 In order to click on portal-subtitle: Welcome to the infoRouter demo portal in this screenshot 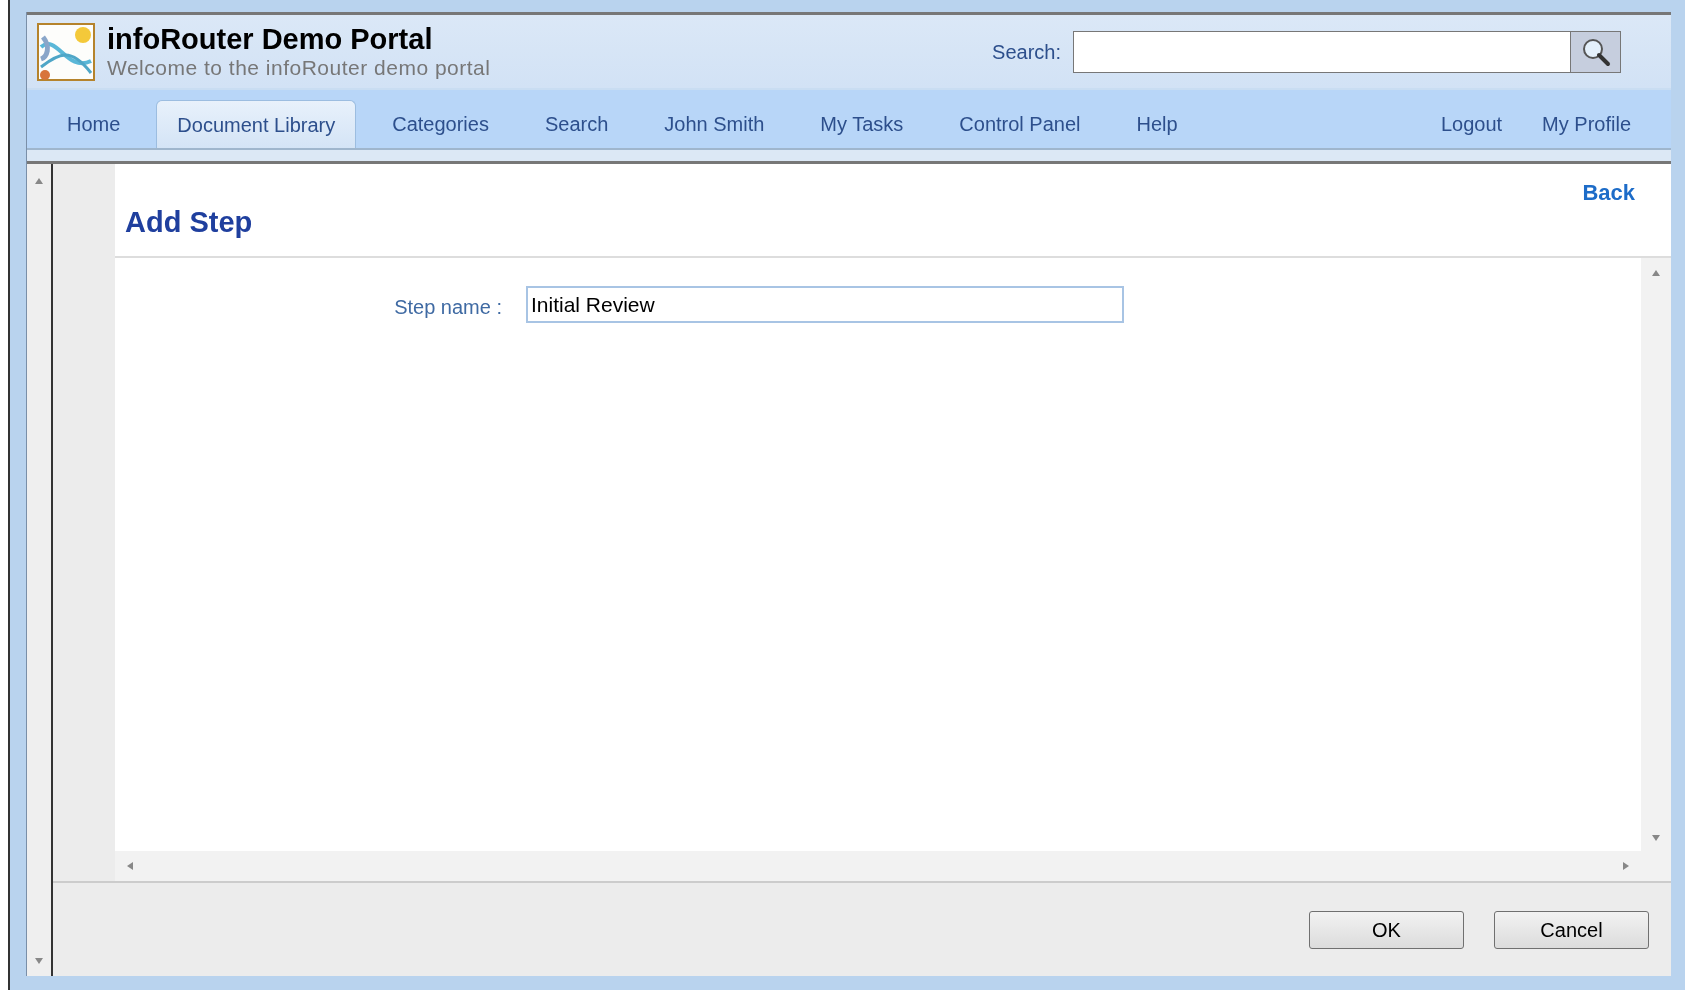, I will do `click(299, 67)`.